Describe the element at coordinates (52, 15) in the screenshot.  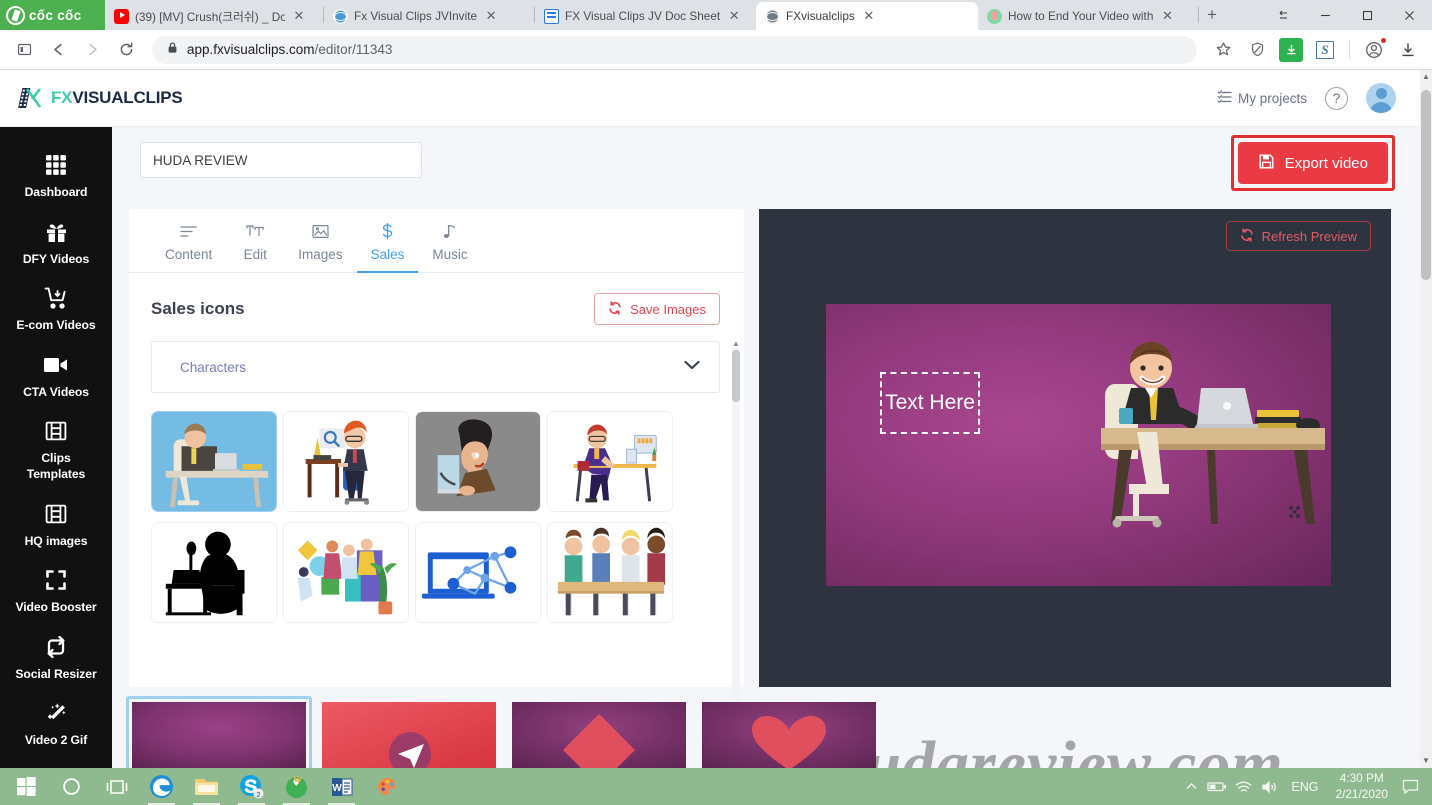
I see `coccoc-brand: cốc cốc` at that location.